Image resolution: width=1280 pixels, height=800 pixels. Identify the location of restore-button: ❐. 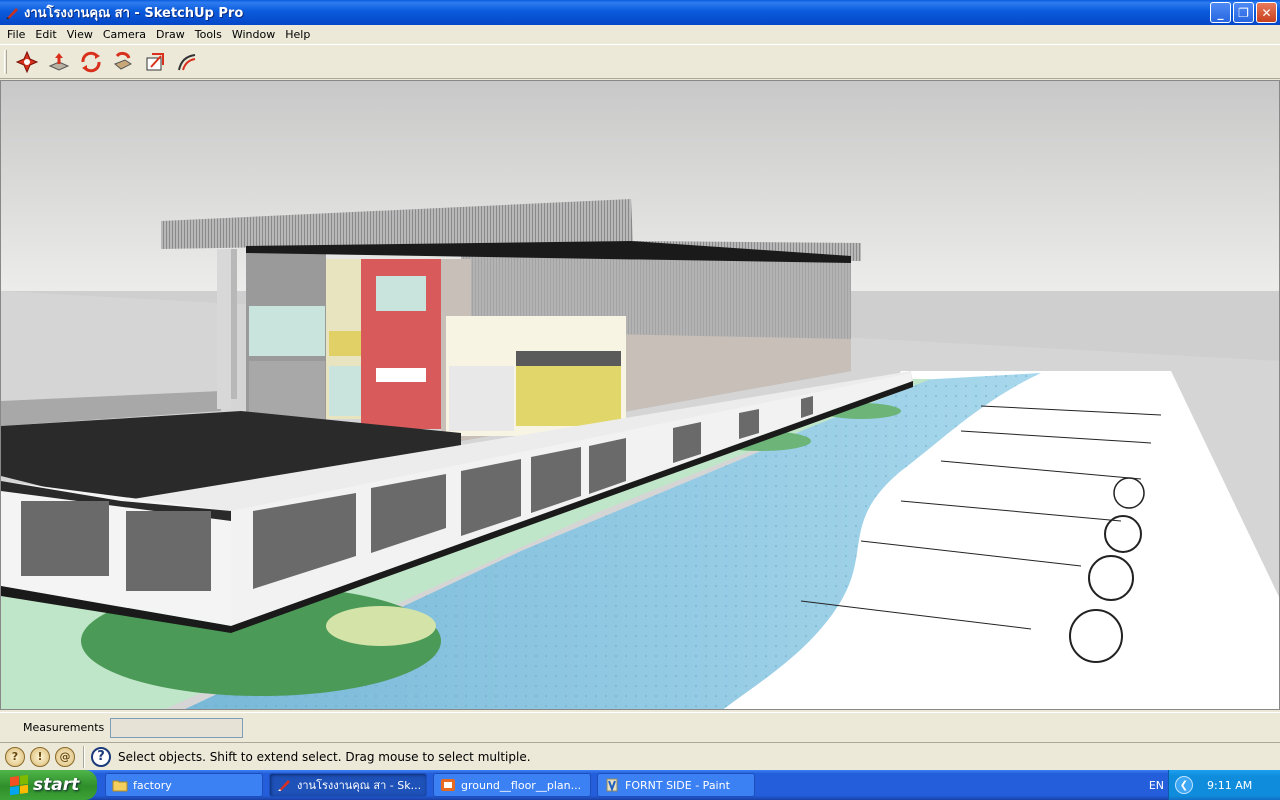
(1243, 12).